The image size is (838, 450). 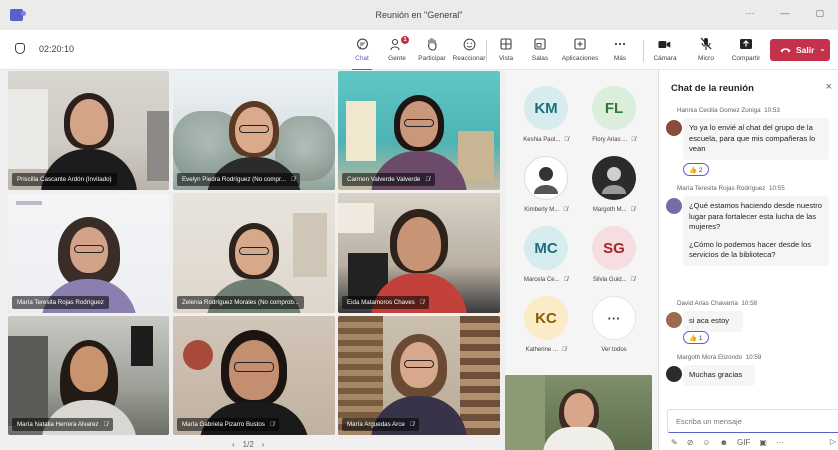 I want to click on emoji-icon: ☻, so click(x=724, y=442).